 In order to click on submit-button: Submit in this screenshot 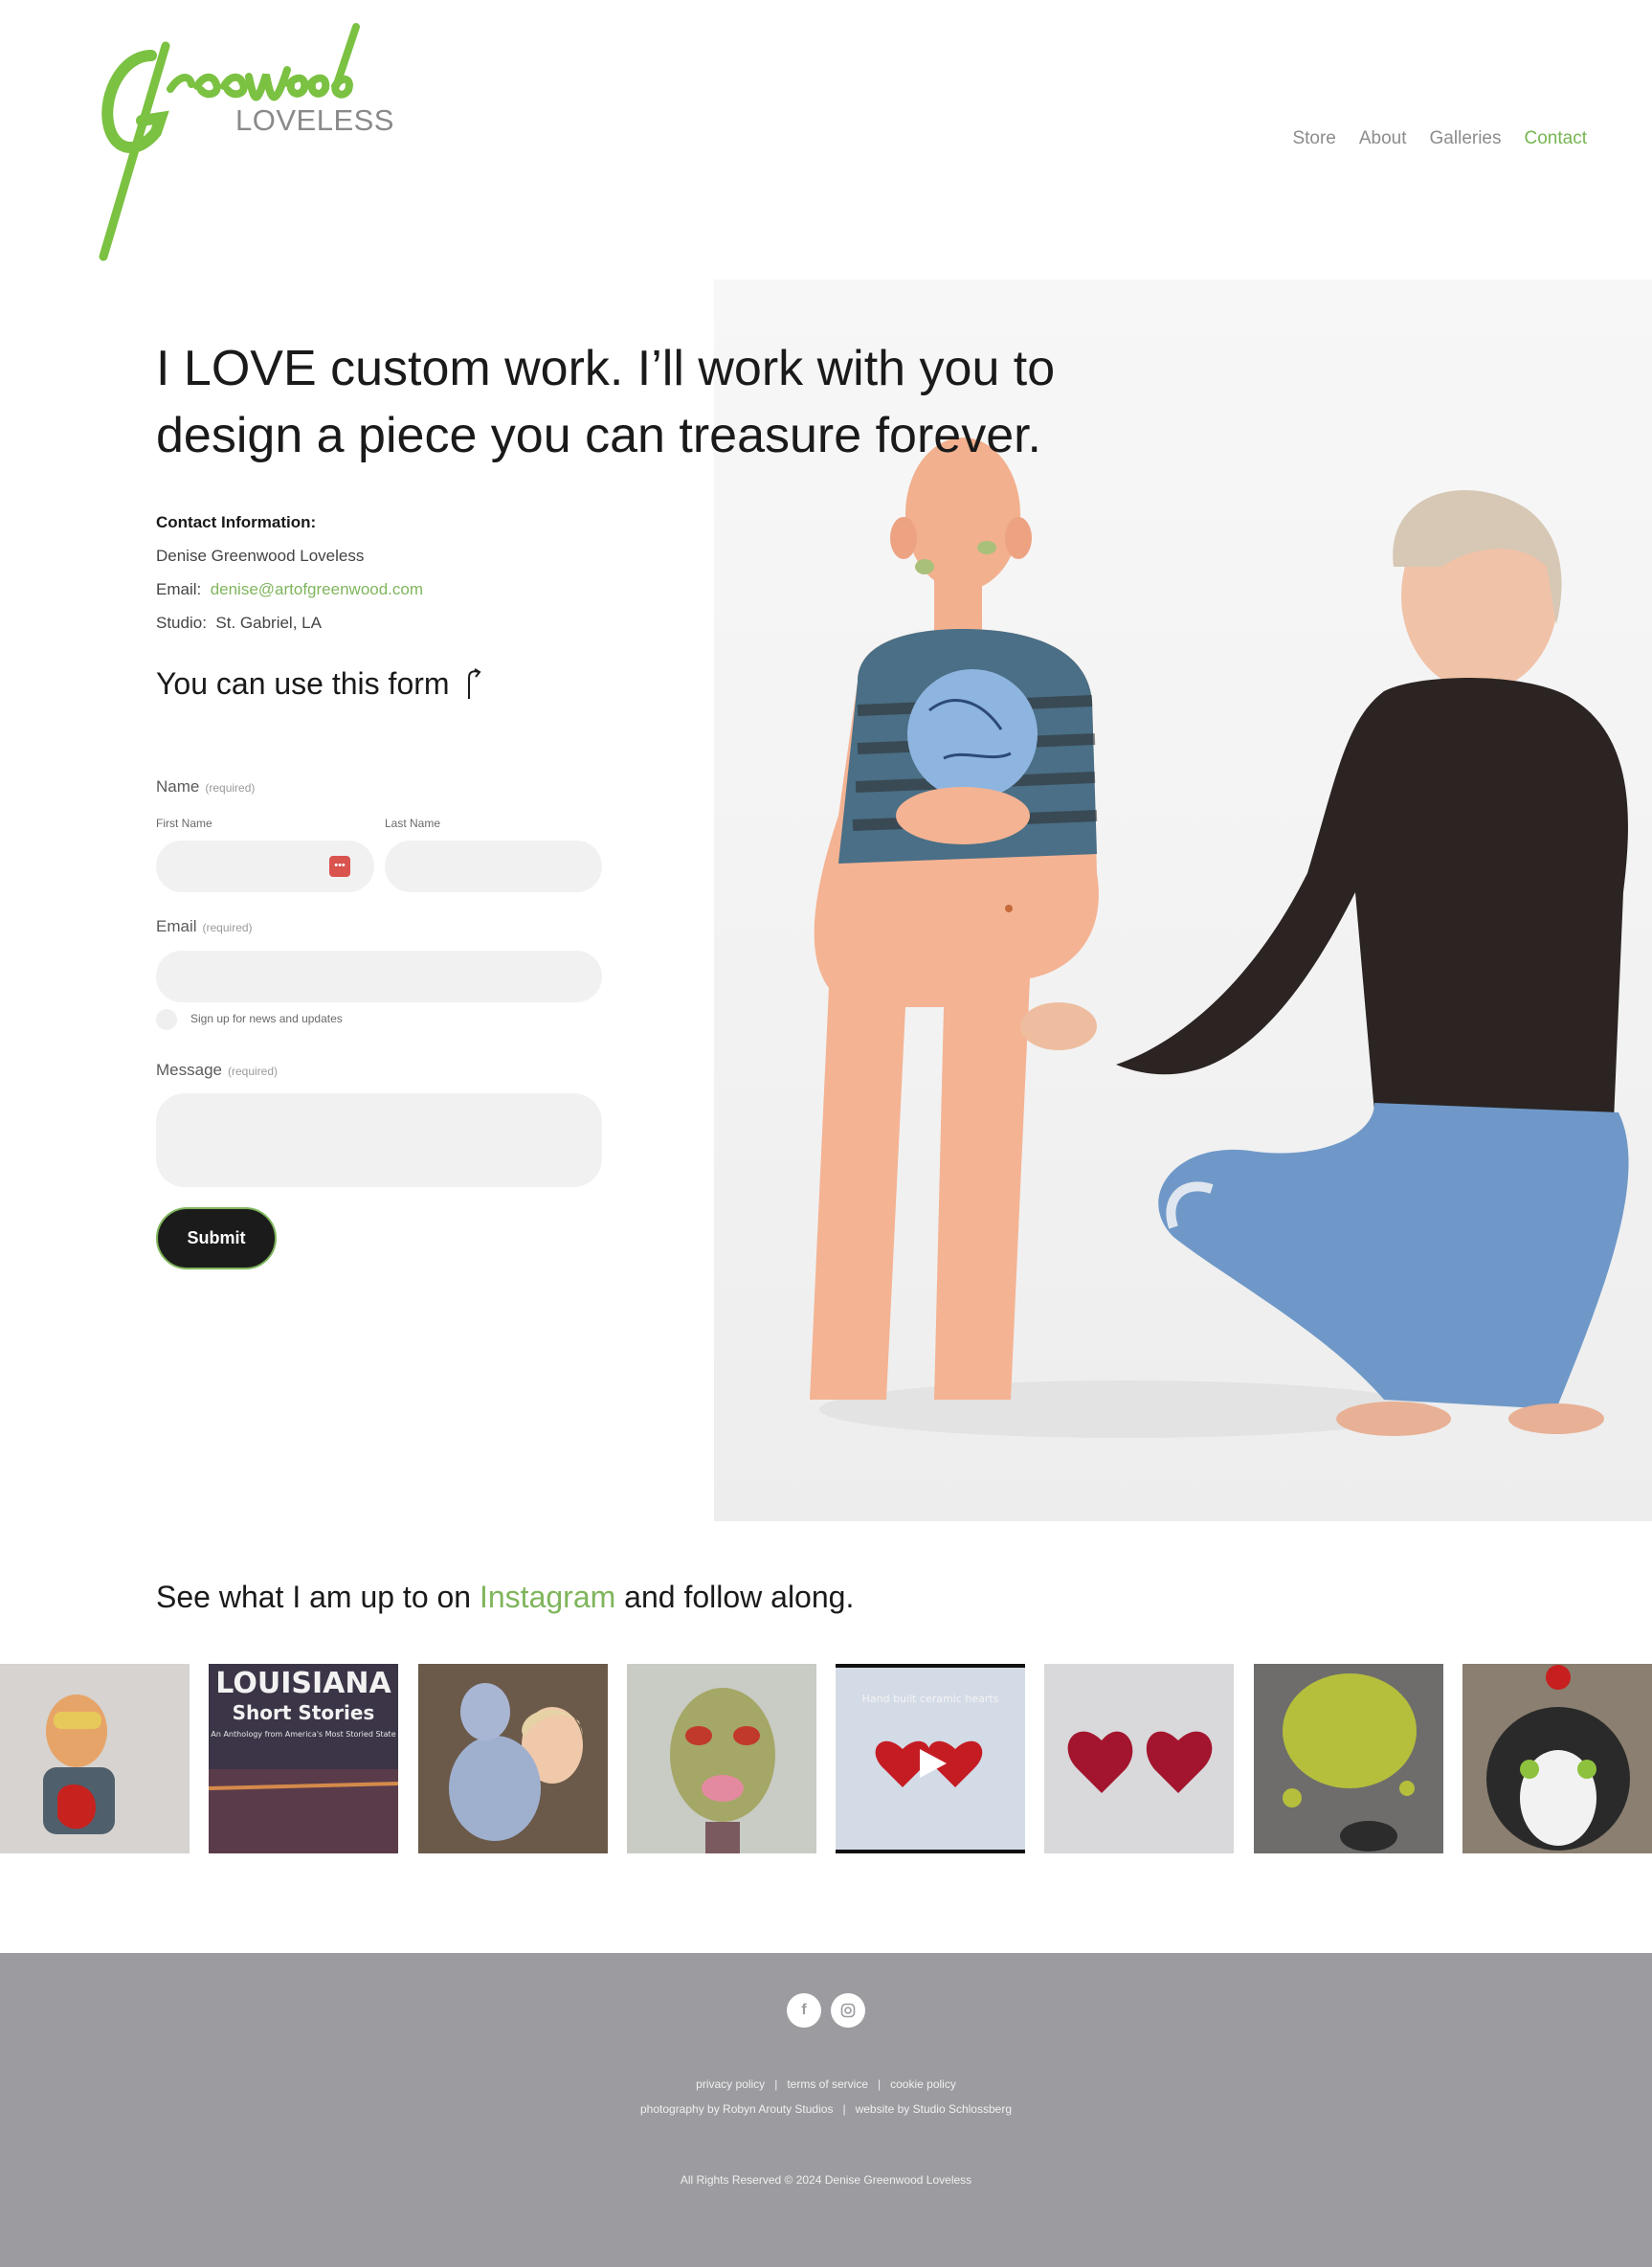, I will do `click(216, 1238)`.